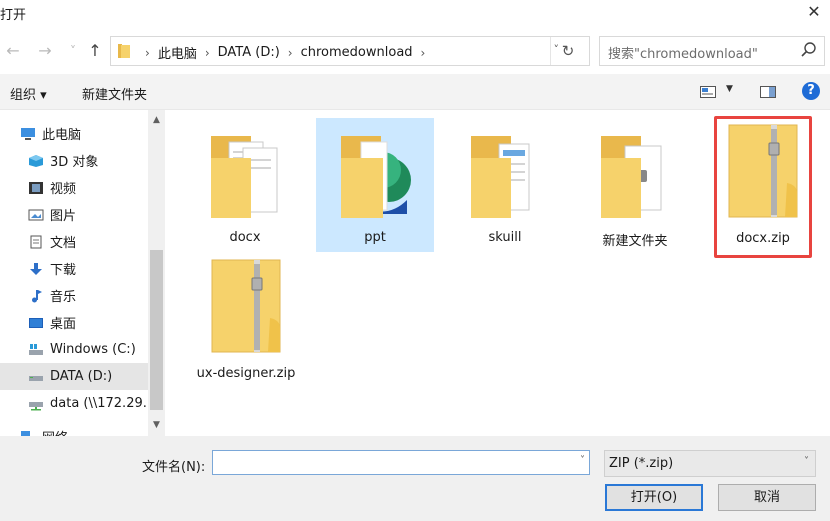 The height and width of the screenshot is (521, 830). I want to click on sidebar-item-data-d: DATA (D:), so click(74, 376).